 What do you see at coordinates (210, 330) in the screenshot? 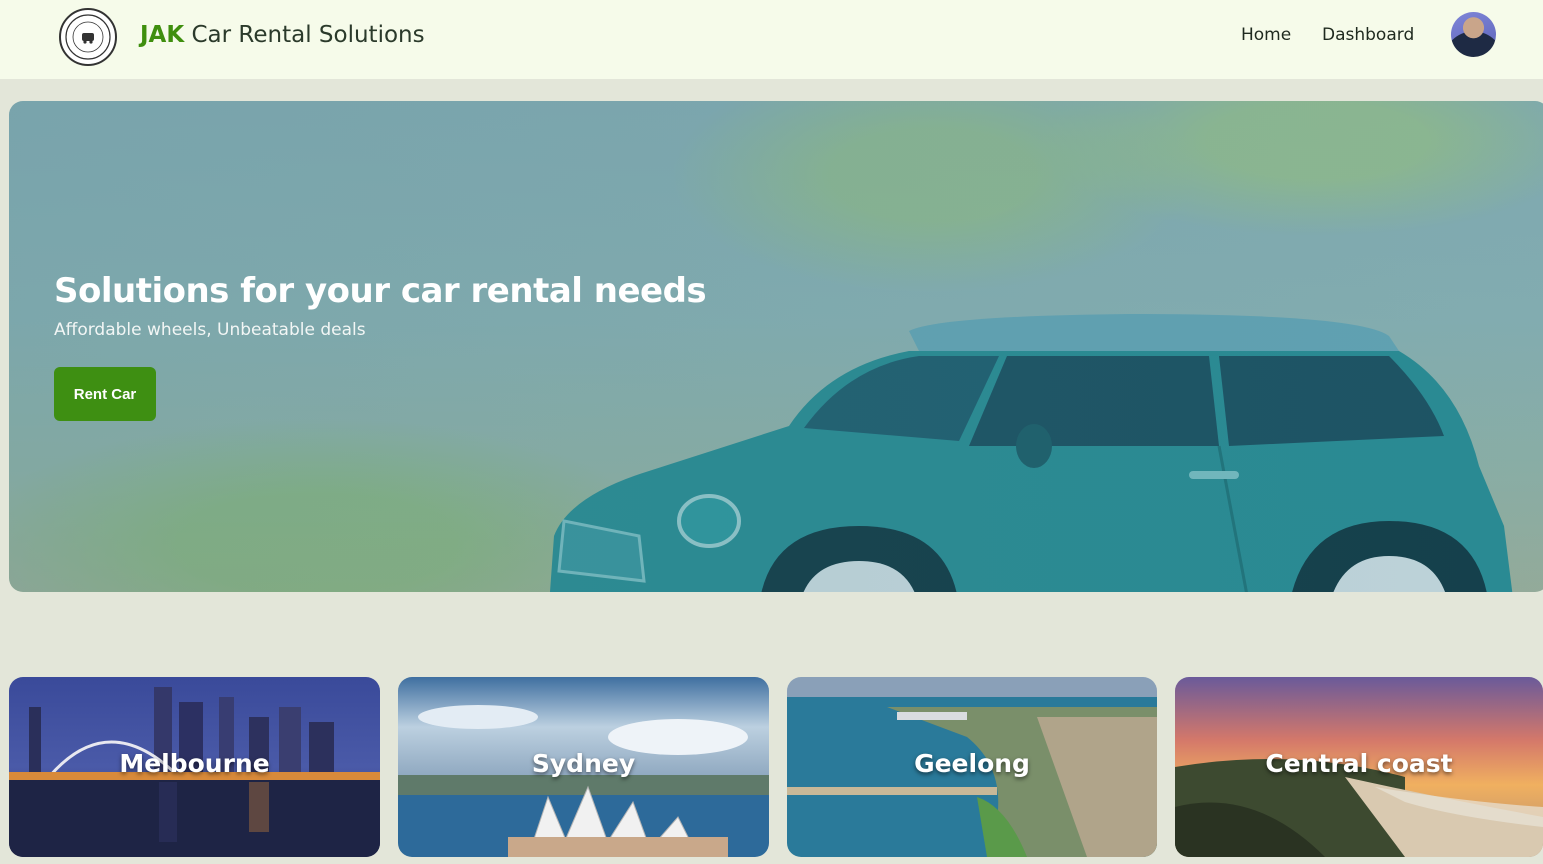
I see `hero-subtitle: Affordable wheels, Unbeatable deals` at bounding box center [210, 330].